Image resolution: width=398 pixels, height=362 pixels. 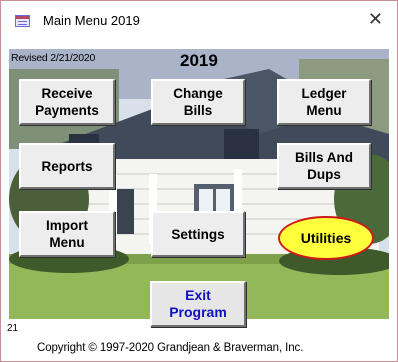 I want to click on reports-button: Reports, so click(x=67, y=166).